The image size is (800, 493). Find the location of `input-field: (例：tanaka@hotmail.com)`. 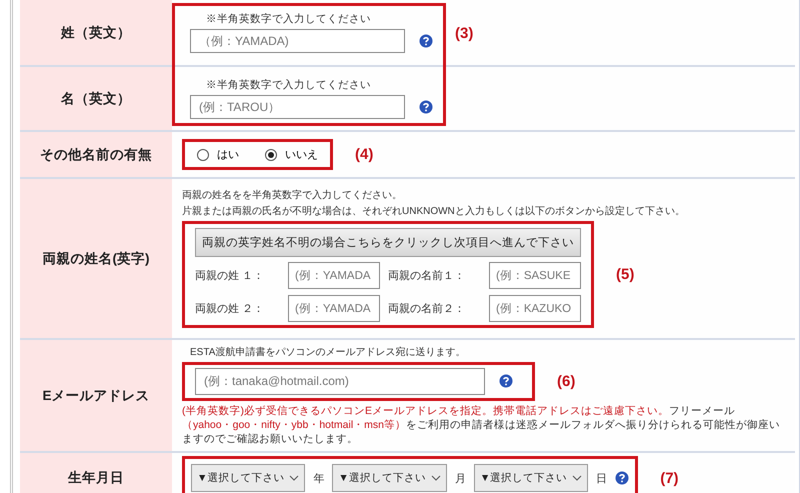

input-field: (例：tanaka@hotmail.com) is located at coordinates (340, 381).